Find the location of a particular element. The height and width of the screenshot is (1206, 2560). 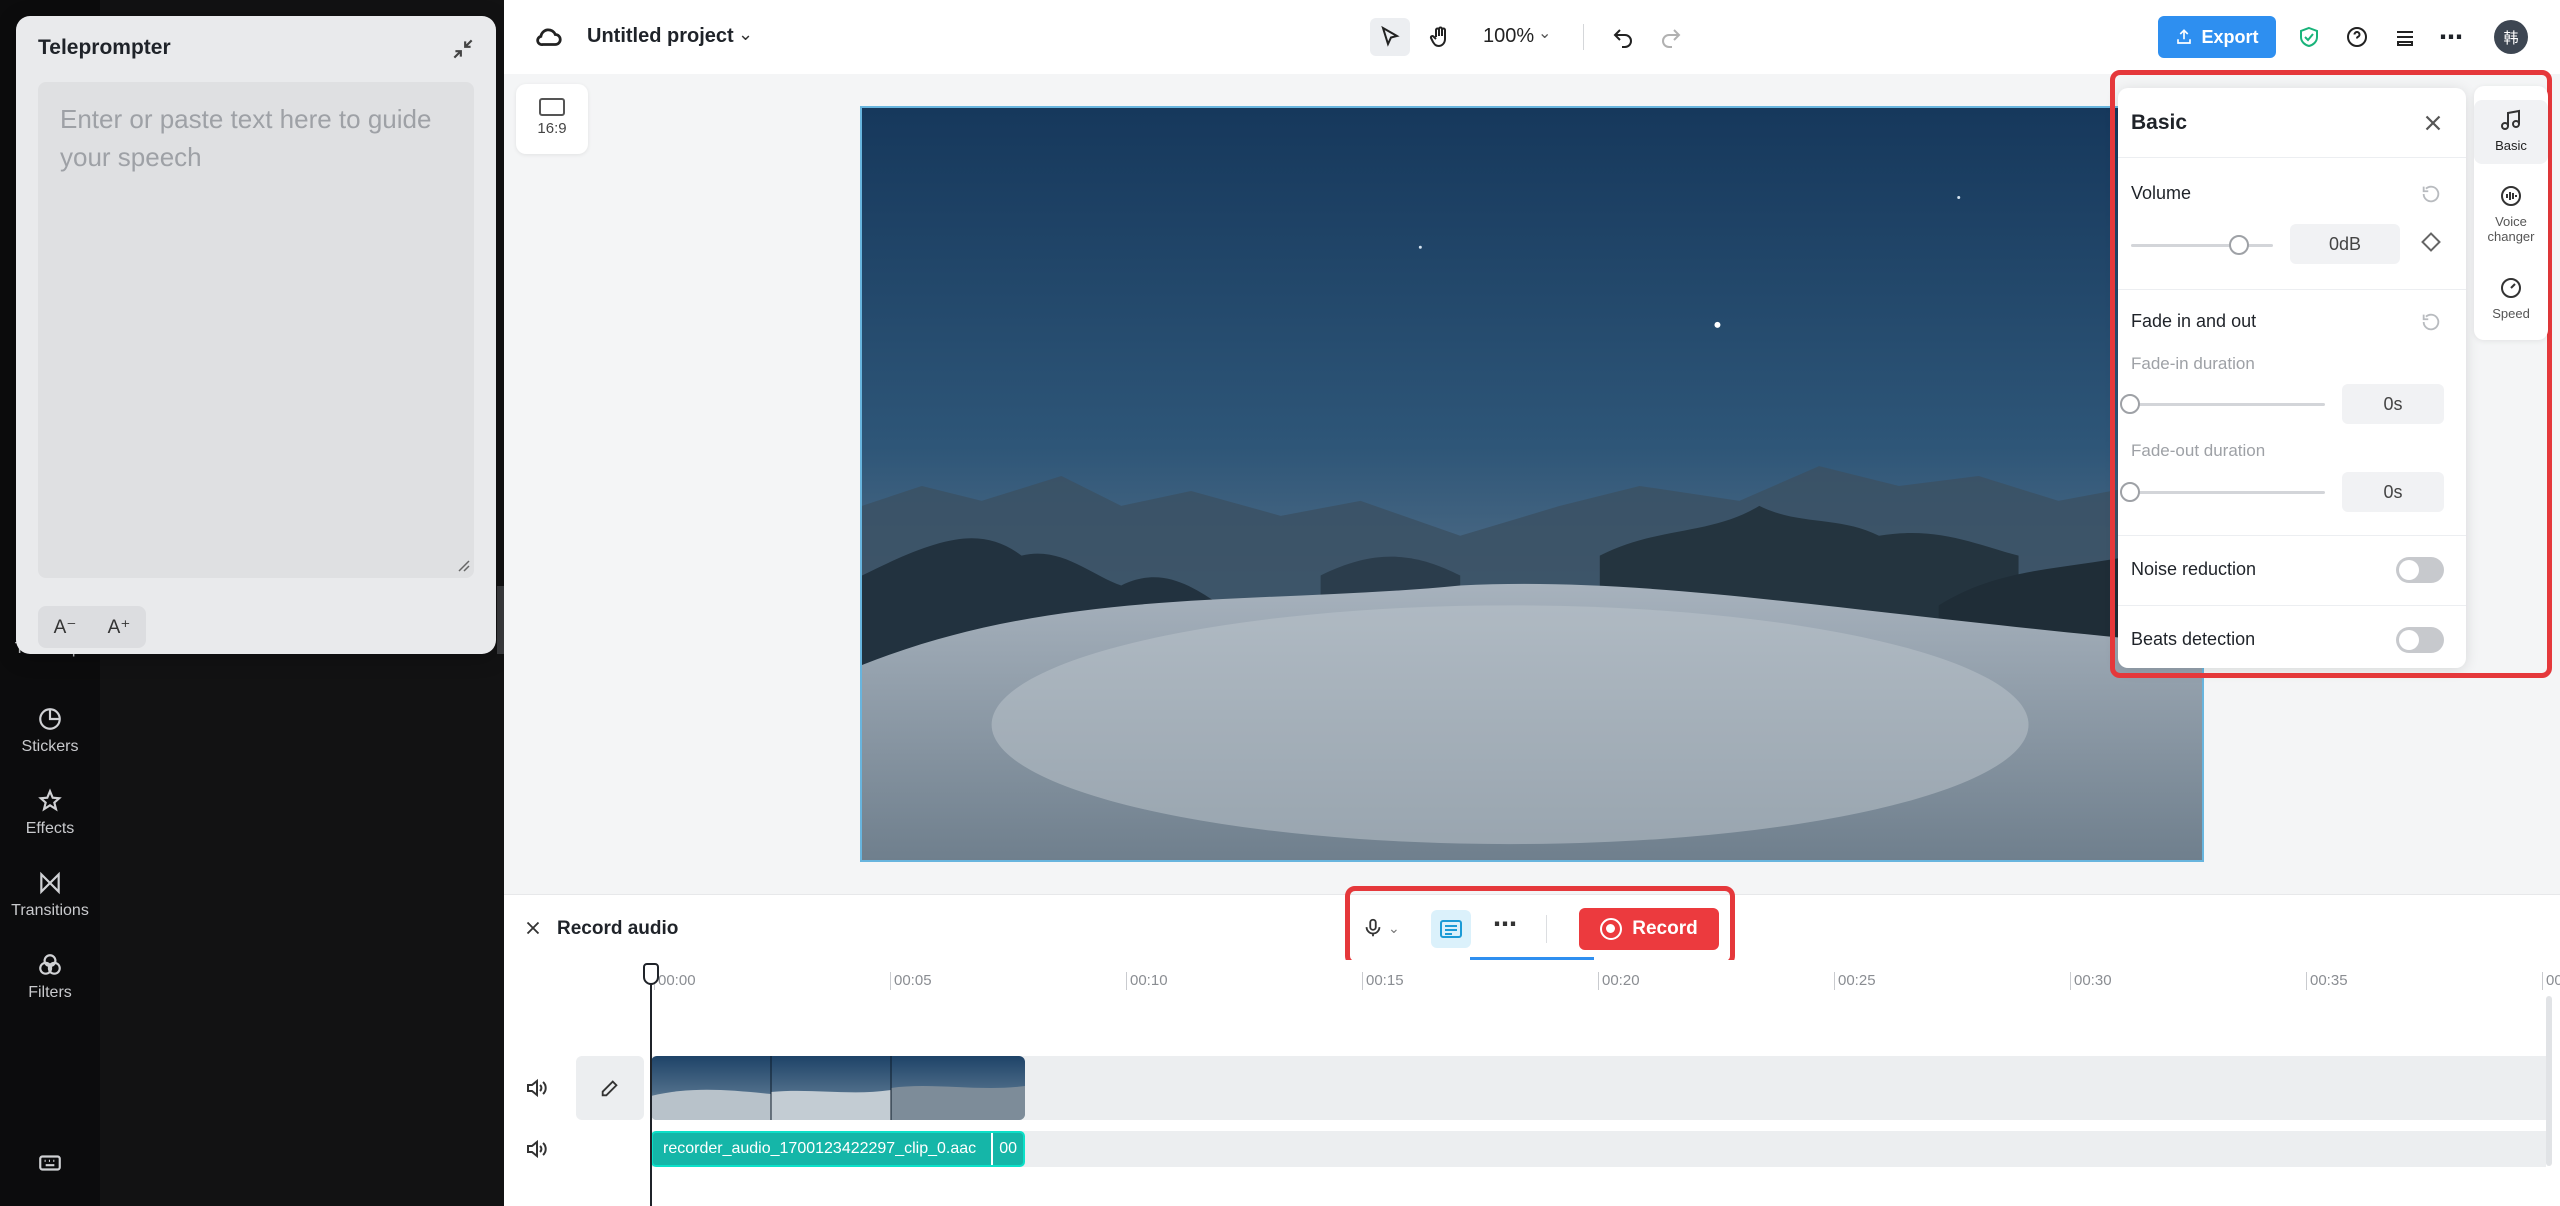

speed-icon is located at coordinates (2511, 288).